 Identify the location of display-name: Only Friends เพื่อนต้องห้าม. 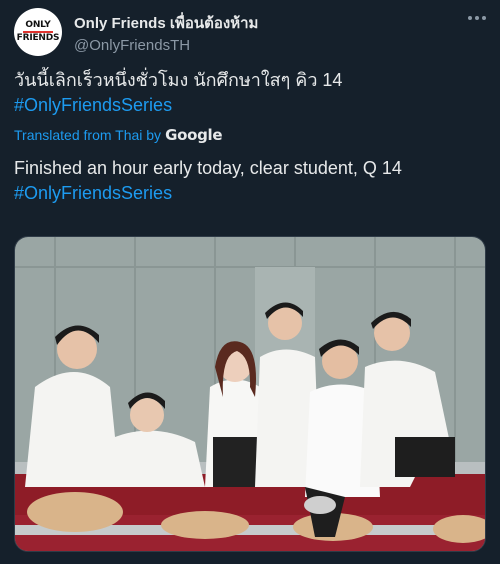
(166, 23).